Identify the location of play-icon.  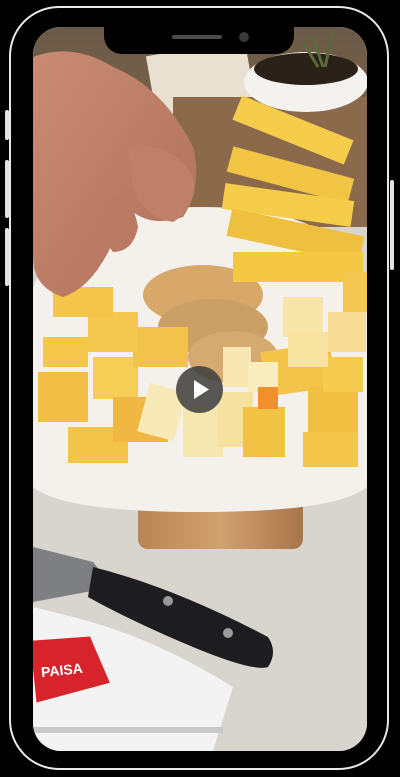
(201, 389).